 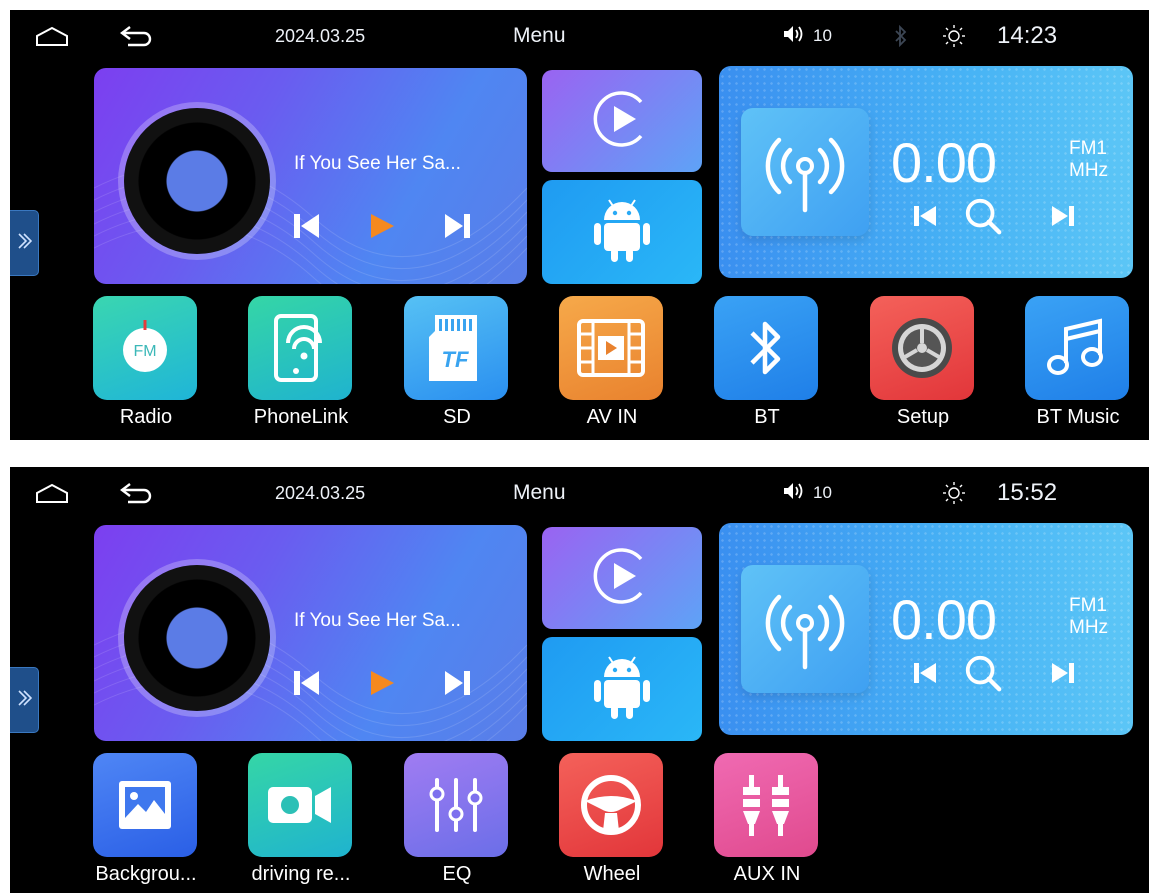 I want to click on speaker-icon, so click(x=795, y=493).